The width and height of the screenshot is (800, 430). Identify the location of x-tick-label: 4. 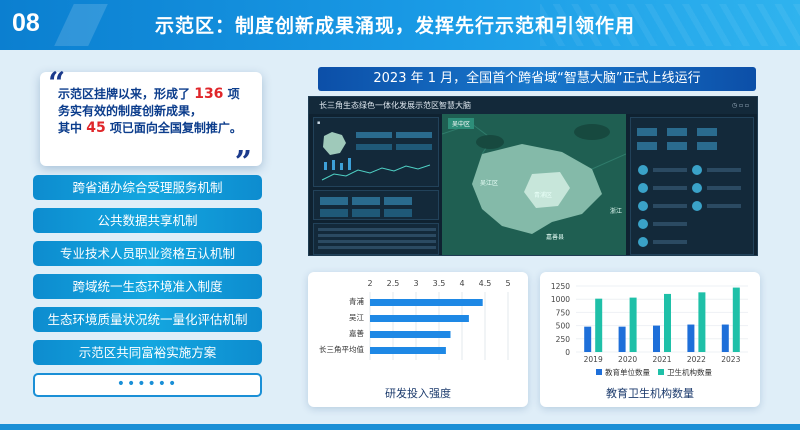
(461, 283).